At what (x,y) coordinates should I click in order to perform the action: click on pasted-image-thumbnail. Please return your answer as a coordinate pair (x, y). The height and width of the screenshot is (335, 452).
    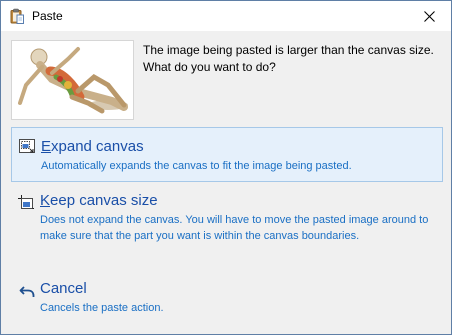
    Looking at the image, I should click on (72, 80).